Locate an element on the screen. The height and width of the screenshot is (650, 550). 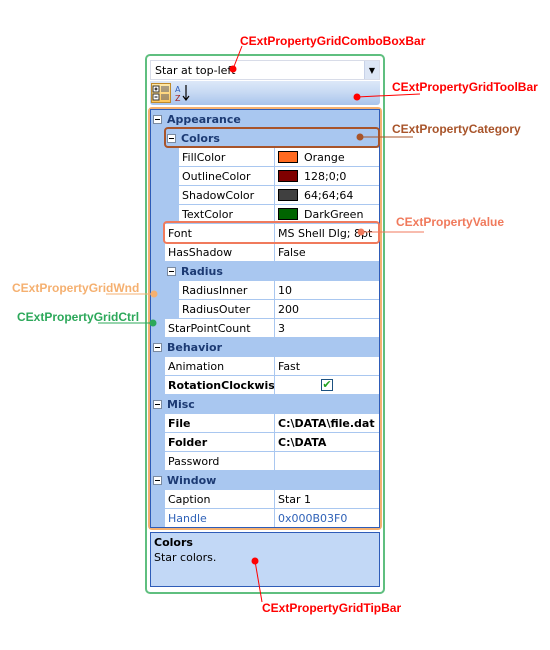
property-value: Orange is located at coordinates (327, 157).